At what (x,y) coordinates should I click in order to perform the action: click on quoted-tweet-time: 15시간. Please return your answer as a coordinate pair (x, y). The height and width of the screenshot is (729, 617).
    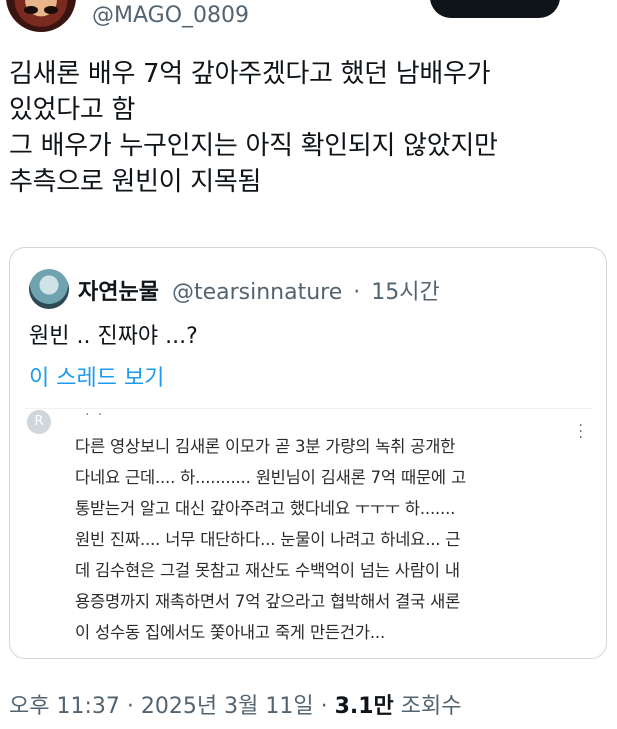
    Looking at the image, I should click on (405, 292).